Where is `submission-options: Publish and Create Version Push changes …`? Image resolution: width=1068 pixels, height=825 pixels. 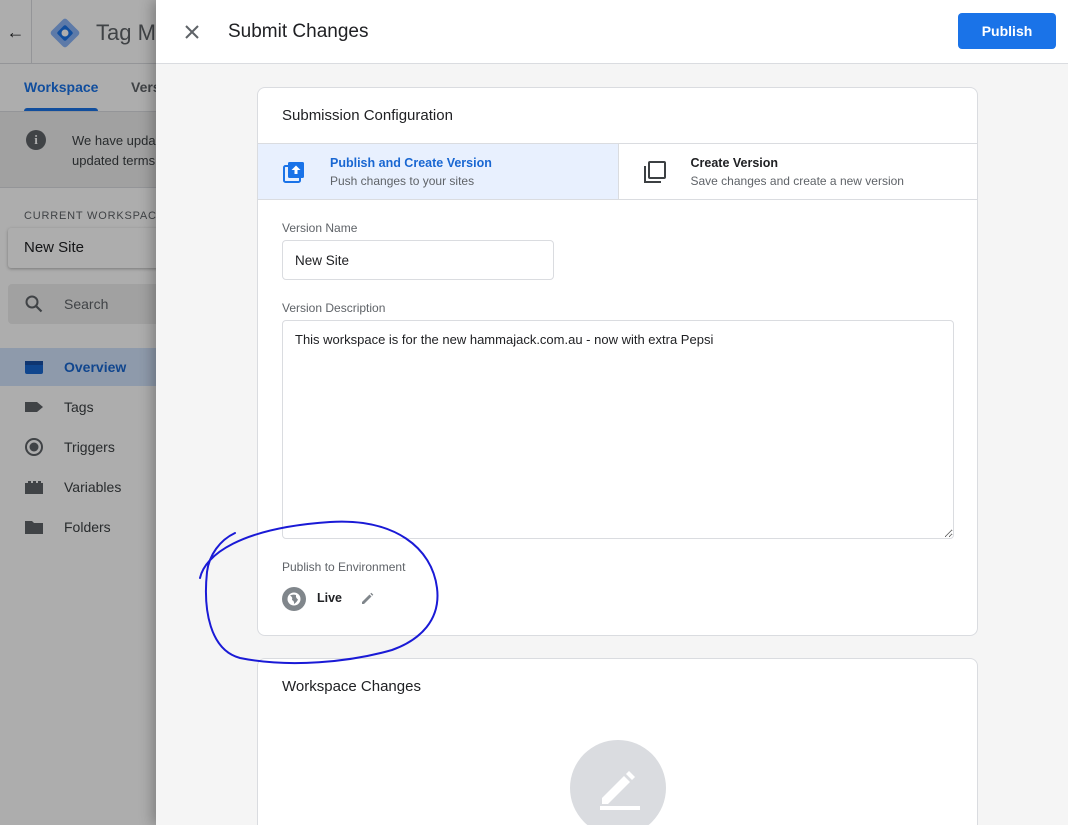
submission-options: Publish and Create Version Push changes … is located at coordinates (617, 171).